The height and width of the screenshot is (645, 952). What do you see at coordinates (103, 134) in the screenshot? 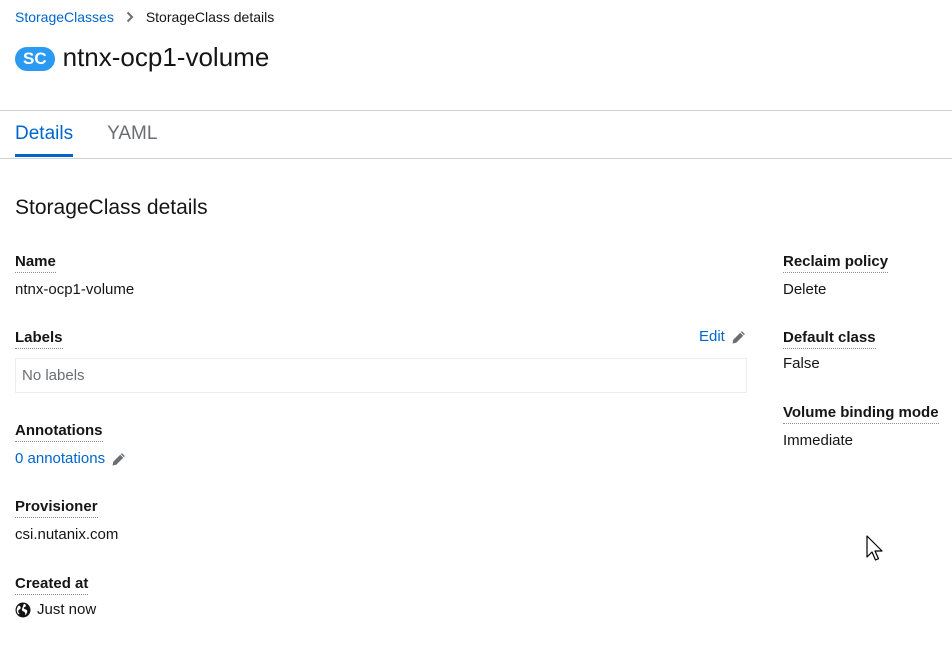
I see `tab-bar: Details YAML` at bounding box center [103, 134].